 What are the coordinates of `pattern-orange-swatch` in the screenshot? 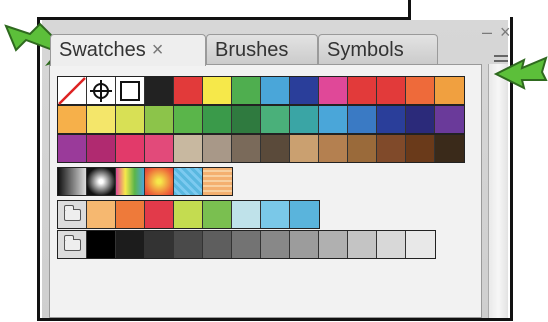 It's located at (217, 181).